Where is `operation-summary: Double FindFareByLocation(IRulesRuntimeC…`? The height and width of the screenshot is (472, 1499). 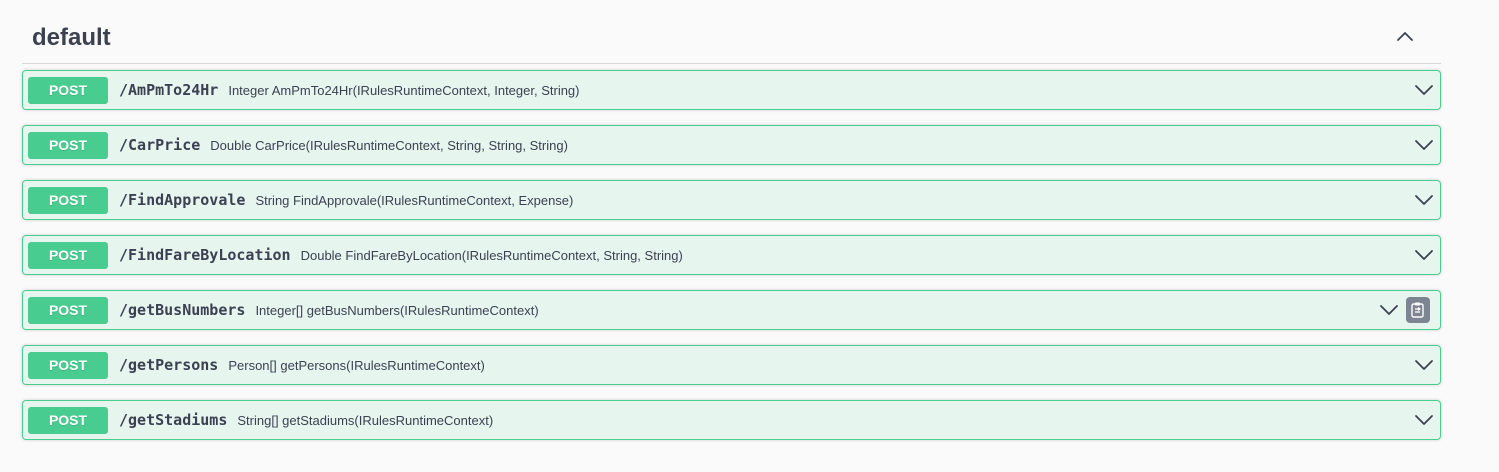 operation-summary: Double FindFareByLocation(IRulesRuntimeC… is located at coordinates (491, 255).